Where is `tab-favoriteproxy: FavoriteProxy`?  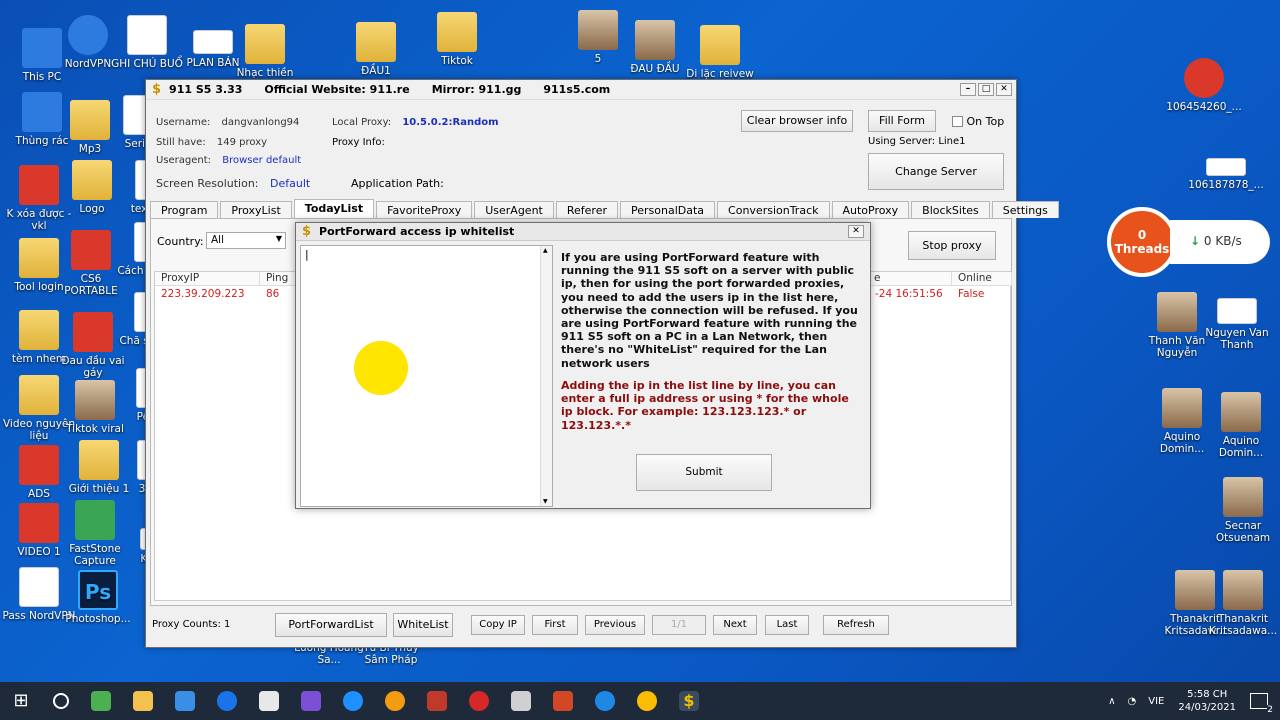
tab-favoriteproxy: FavoriteProxy is located at coordinates (424, 209).